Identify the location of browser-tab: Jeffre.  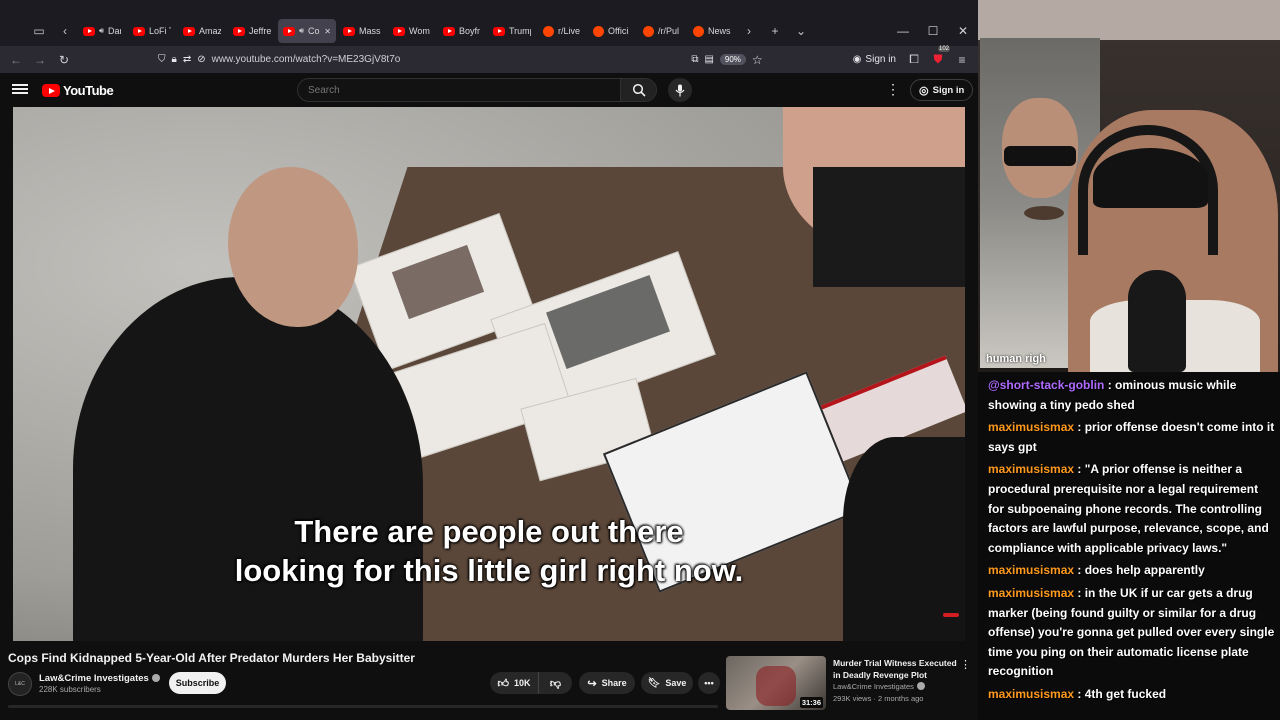
(252, 31).